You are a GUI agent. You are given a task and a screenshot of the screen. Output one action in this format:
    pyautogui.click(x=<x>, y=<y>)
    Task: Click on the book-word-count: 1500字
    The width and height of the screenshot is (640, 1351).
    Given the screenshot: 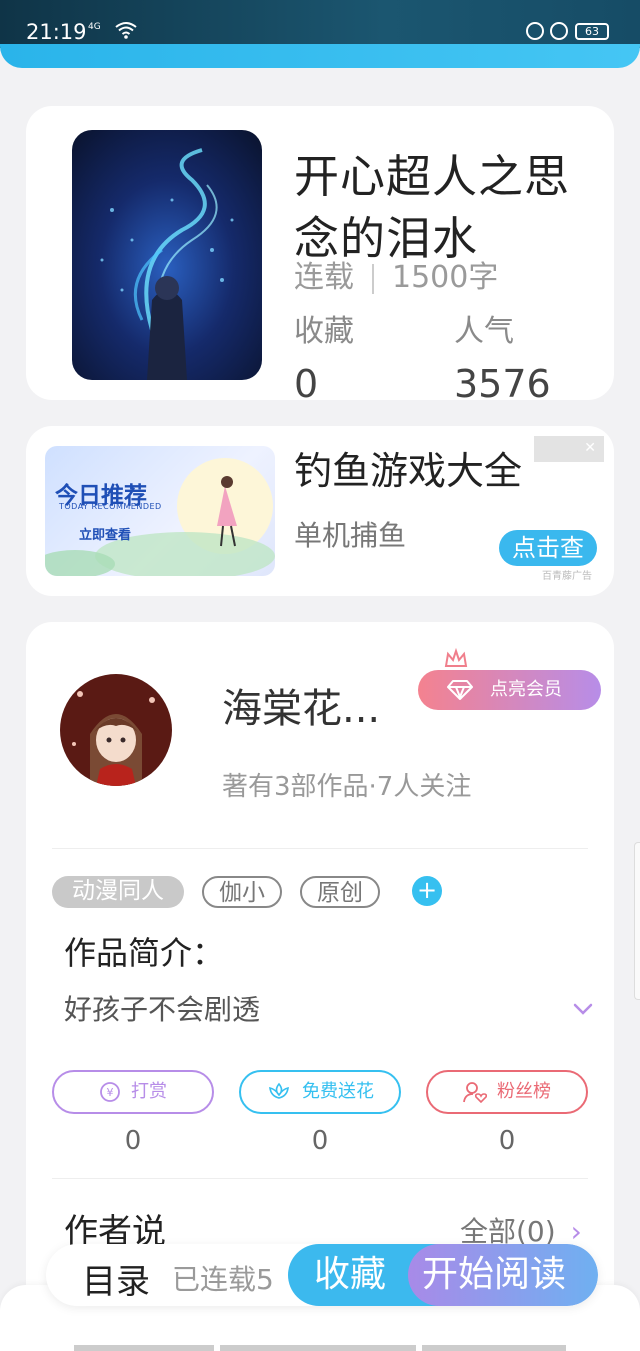 What is the action you would take?
    pyautogui.click(x=445, y=277)
    